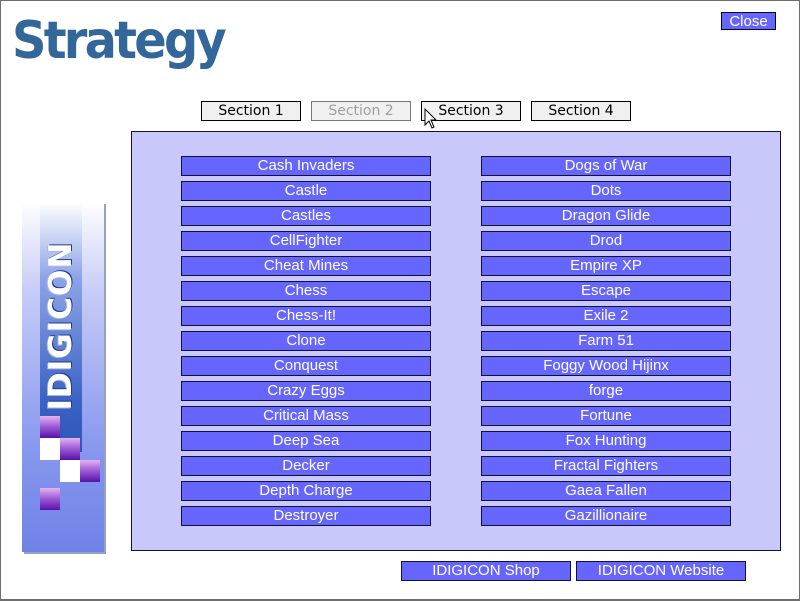 This screenshot has width=800, height=601. Describe the element at coordinates (306, 341) in the screenshot. I see `game-button: Clone` at that location.